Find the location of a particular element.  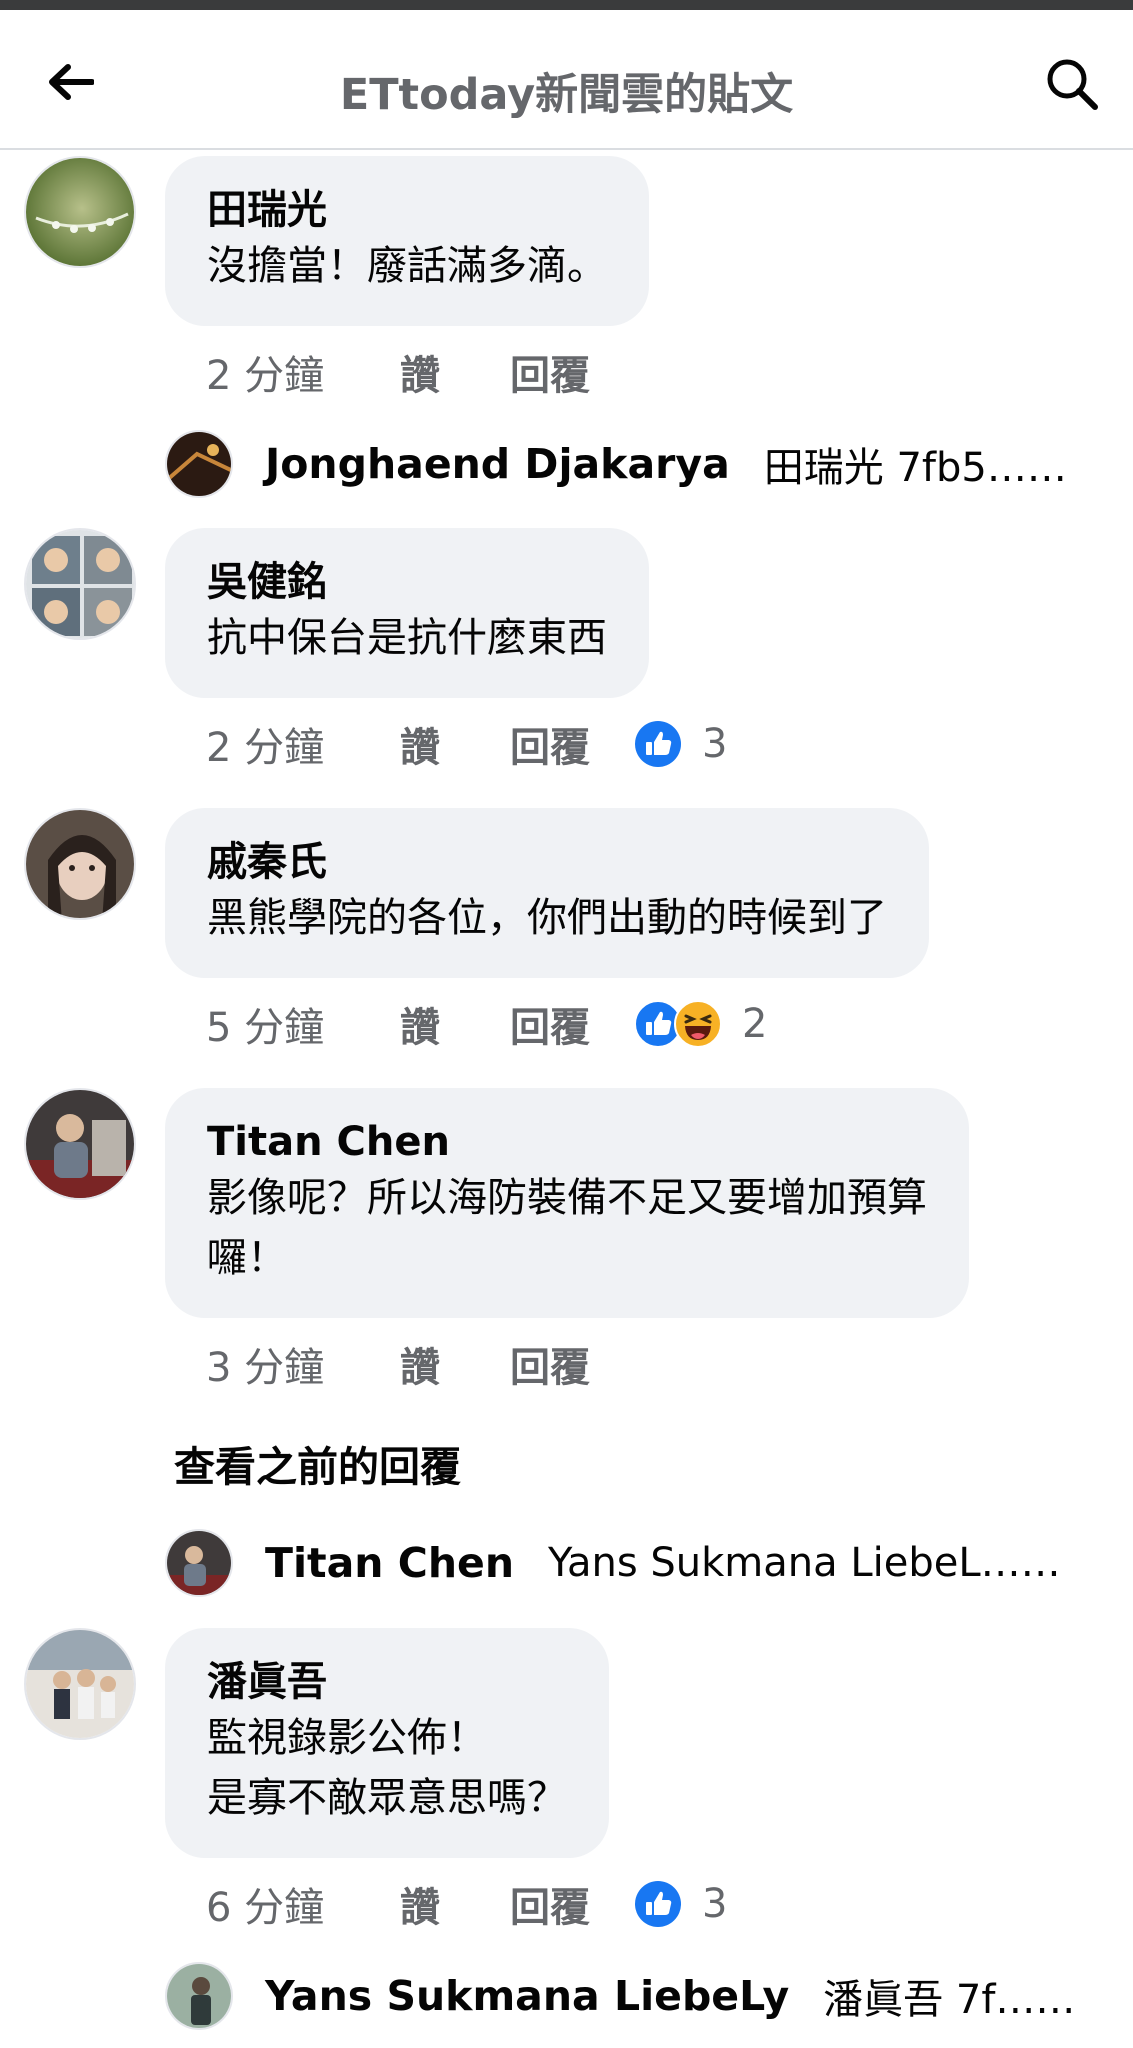

comment-time: 3 分鐘 is located at coordinates (303, 1364).